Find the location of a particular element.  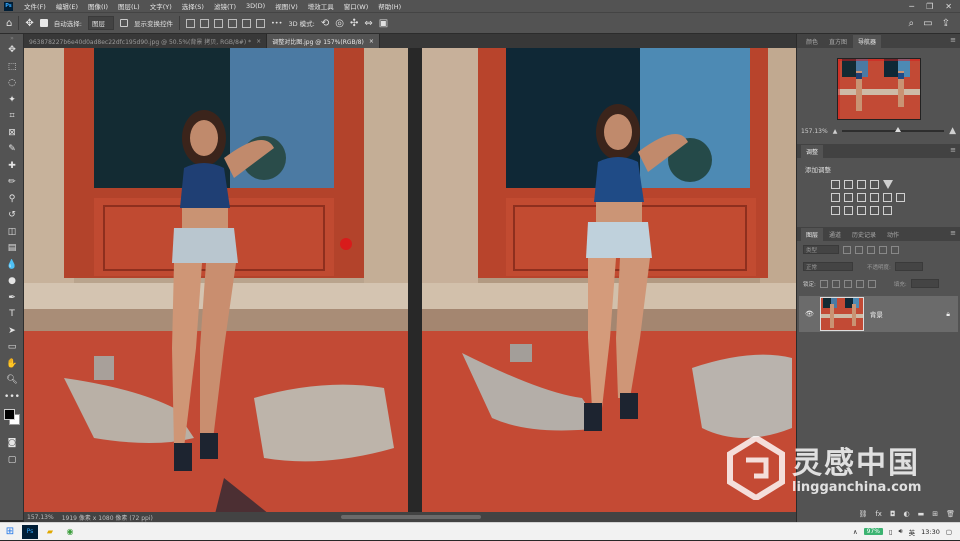

screen-mode-icon: ▢ is located at coordinates (12, 460).